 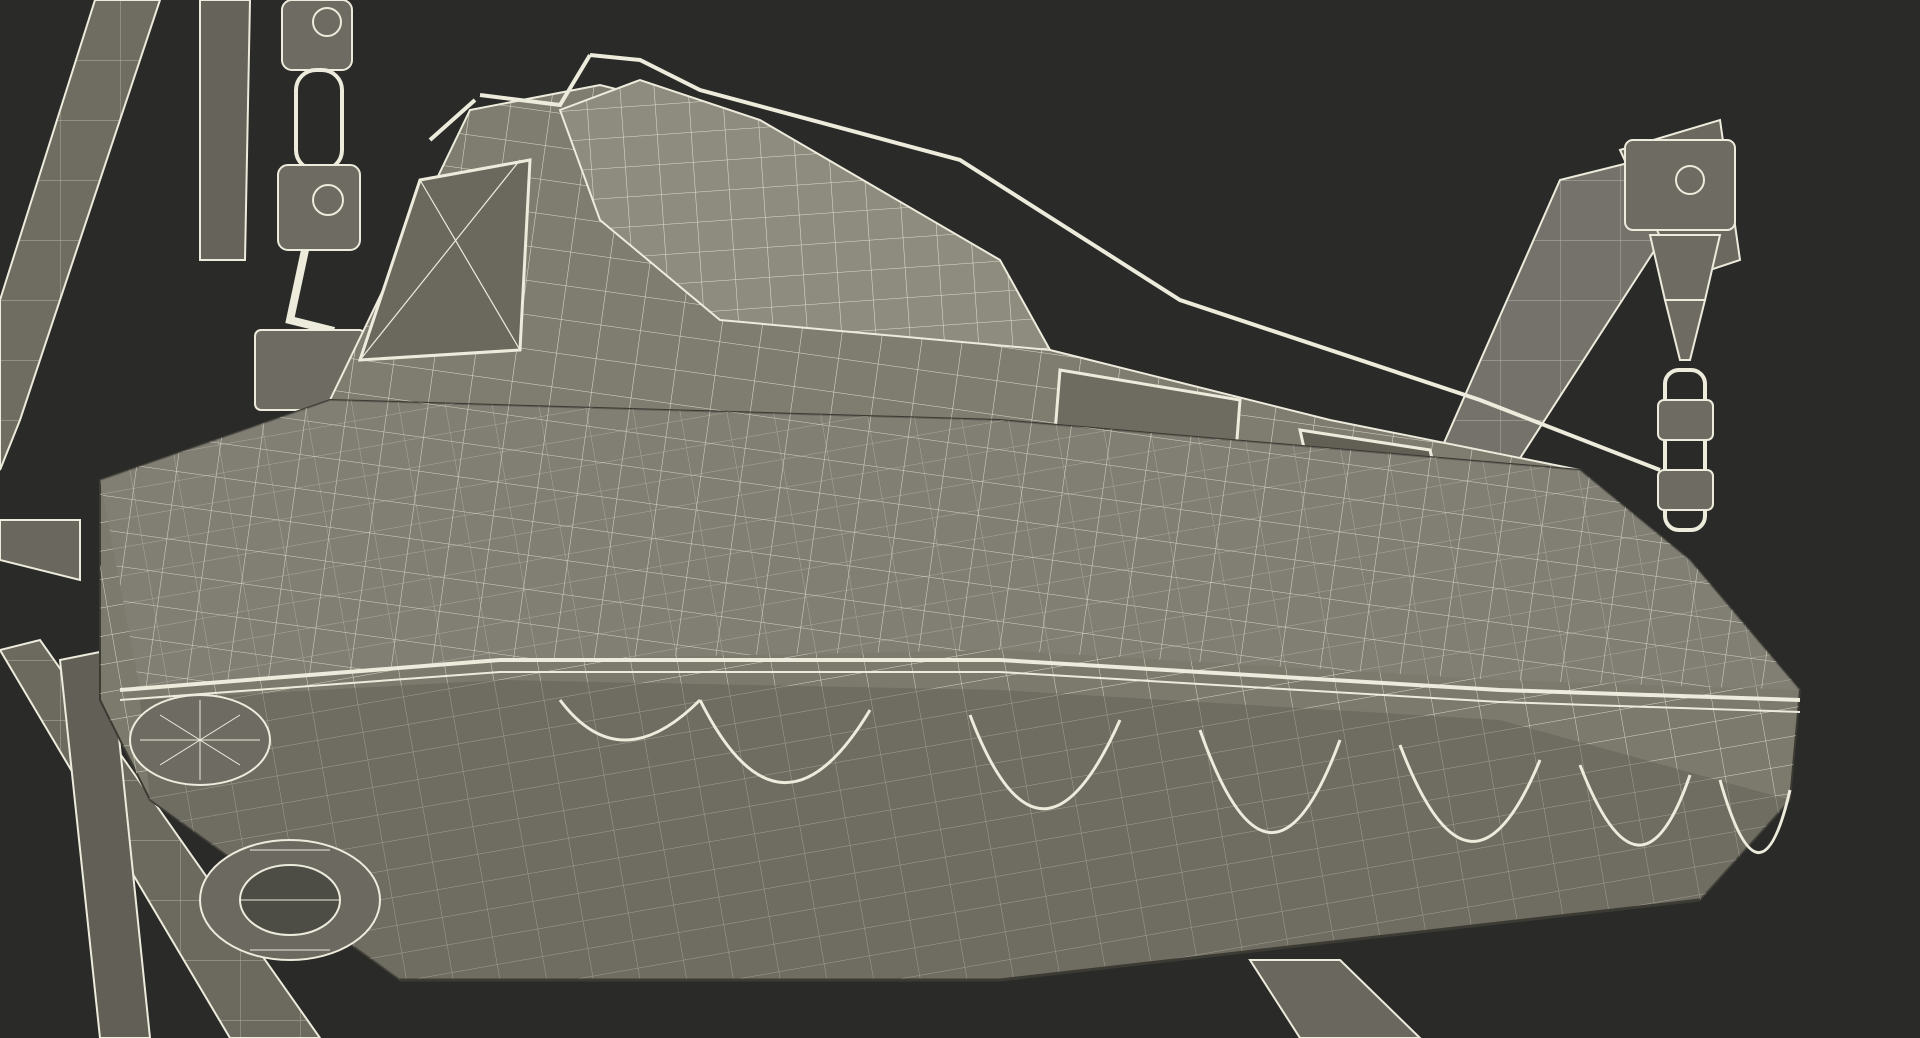 I want to click on canopy-window-left, so click(x=444, y=260).